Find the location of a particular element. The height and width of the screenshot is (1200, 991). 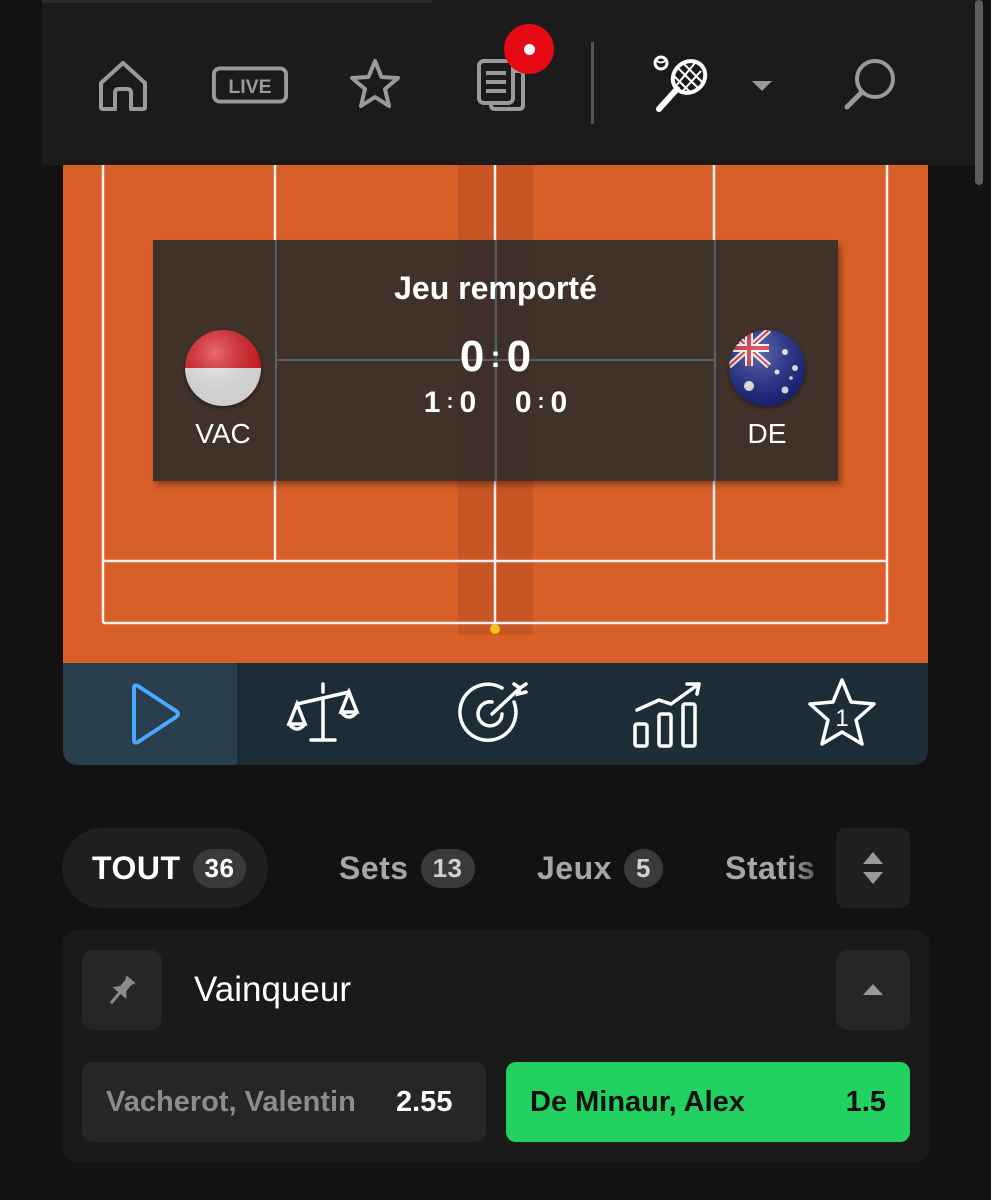

set-scores: 1:0 0:0 is located at coordinates (495, 402).